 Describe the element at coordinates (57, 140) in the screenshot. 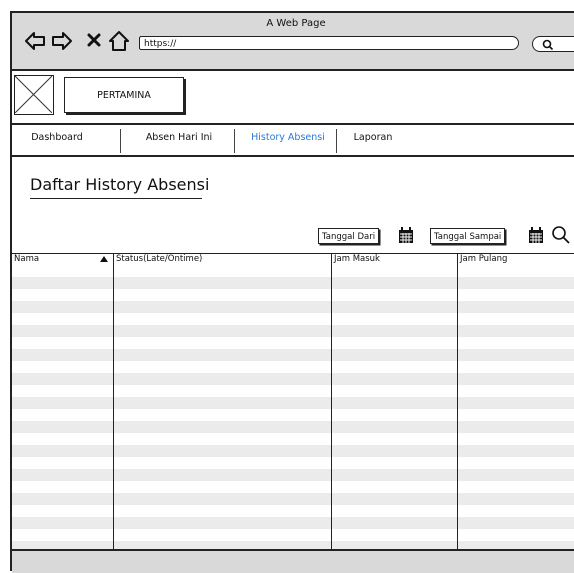

I see `tab-dashboard: Dashboard` at that location.